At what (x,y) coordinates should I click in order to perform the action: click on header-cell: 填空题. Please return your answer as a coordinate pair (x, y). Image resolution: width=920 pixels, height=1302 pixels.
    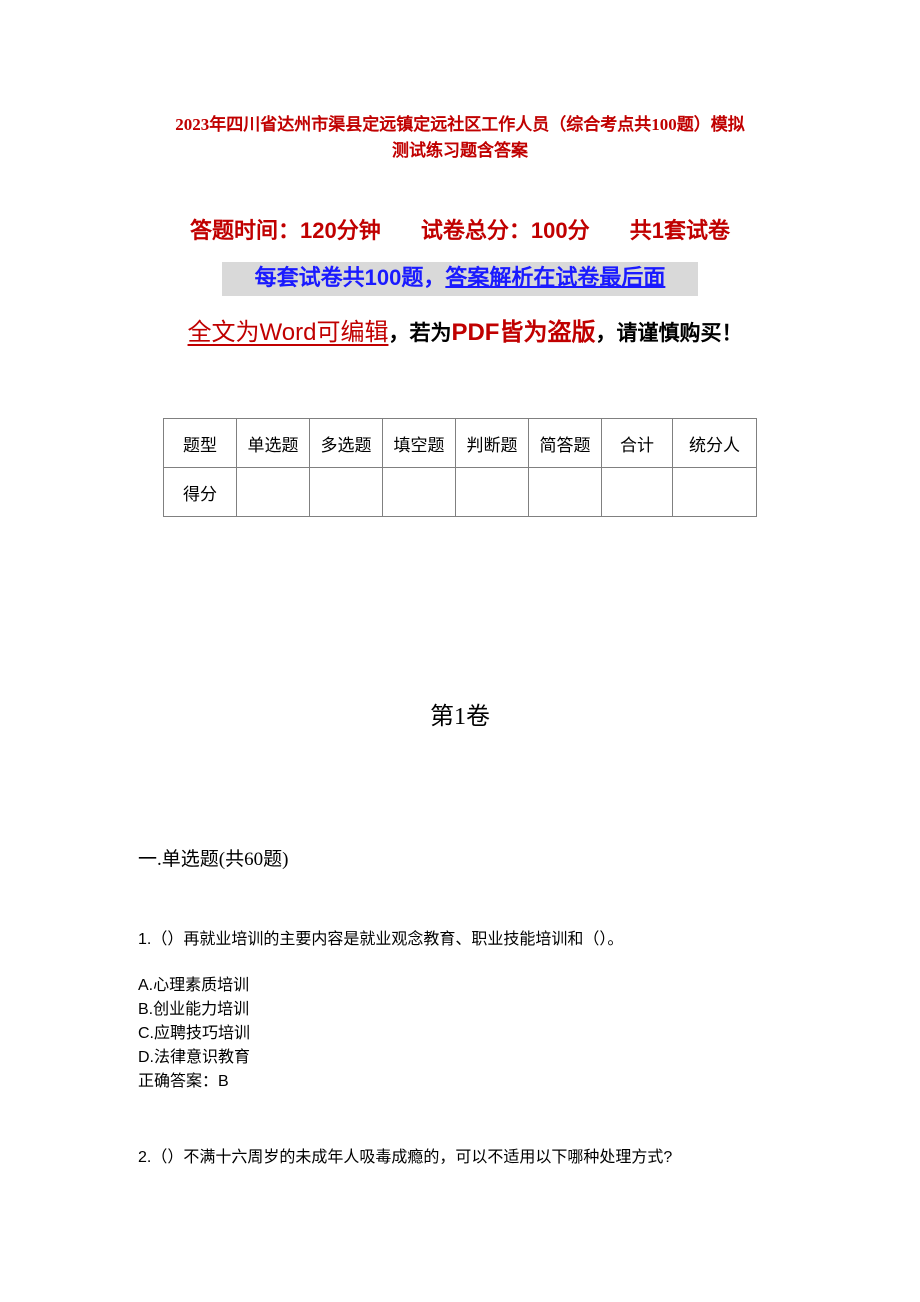
    Looking at the image, I should click on (419, 443).